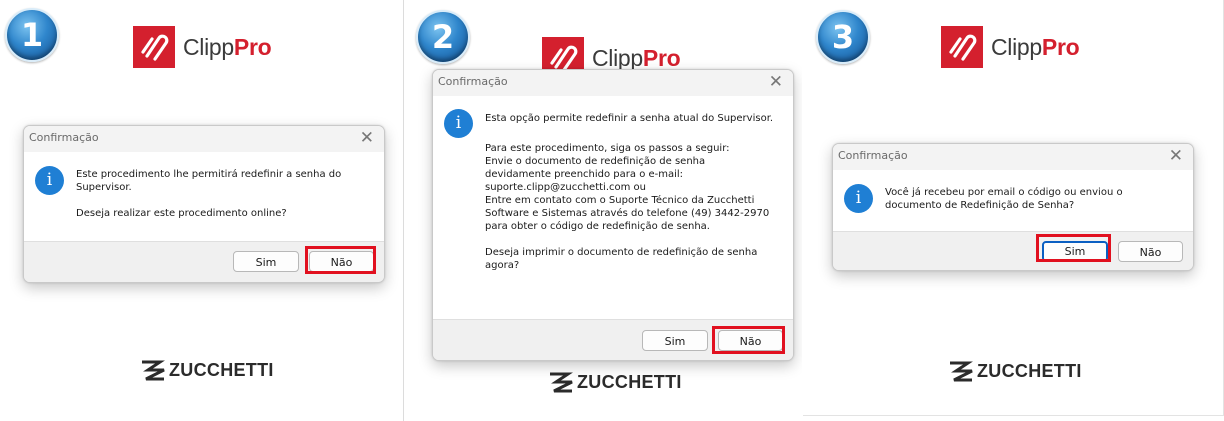 This screenshot has width=1224, height=421. I want to click on no-button: Não, so click(1150, 251).